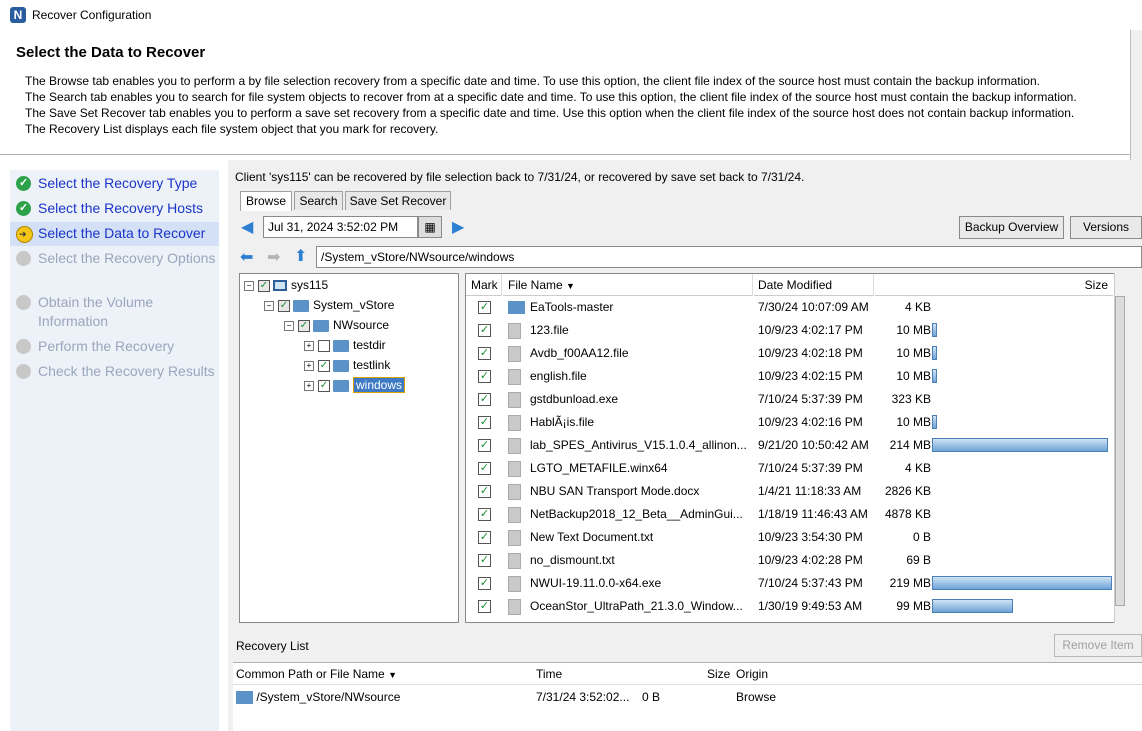  I want to click on step-label: Select the Recovery Type, so click(118, 183).